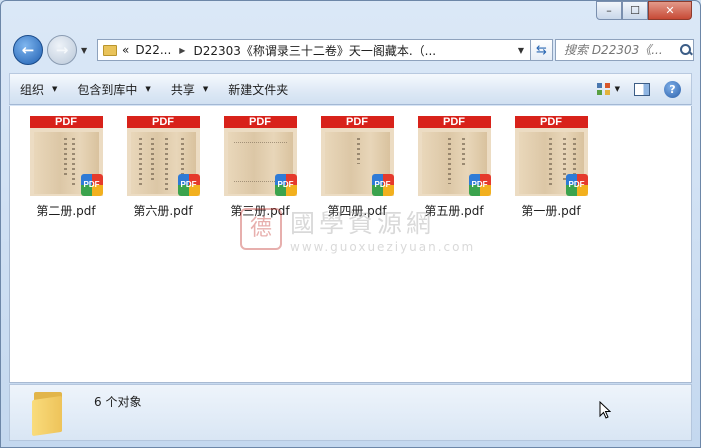  I want to click on include-in-library-label: 包含到库中, so click(107, 89).